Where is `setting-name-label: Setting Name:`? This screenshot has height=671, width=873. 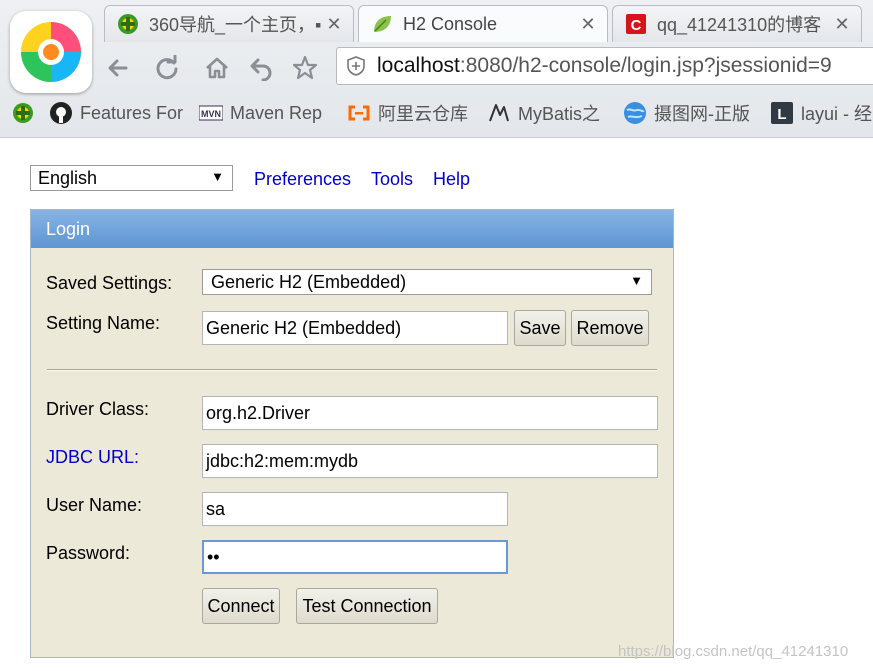 setting-name-label: Setting Name: is located at coordinates (103, 323).